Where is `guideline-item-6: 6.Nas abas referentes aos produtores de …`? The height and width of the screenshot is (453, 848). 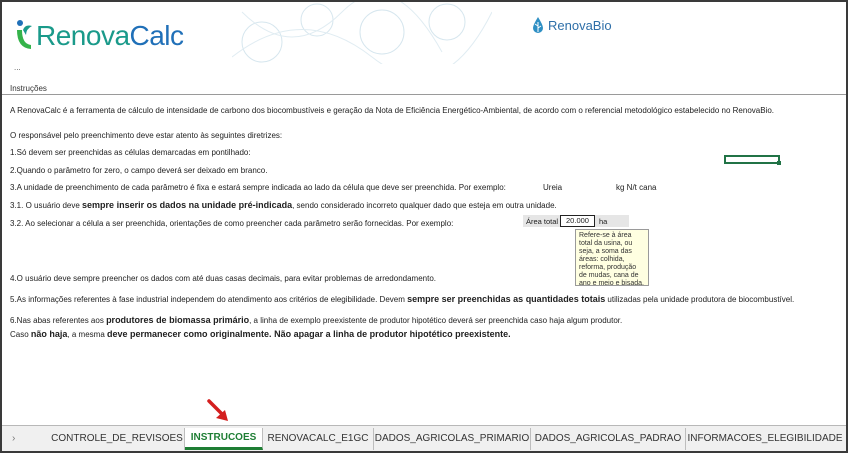 guideline-item-6: 6.Nas abas referentes aos produtores de … is located at coordinates (316, 320).